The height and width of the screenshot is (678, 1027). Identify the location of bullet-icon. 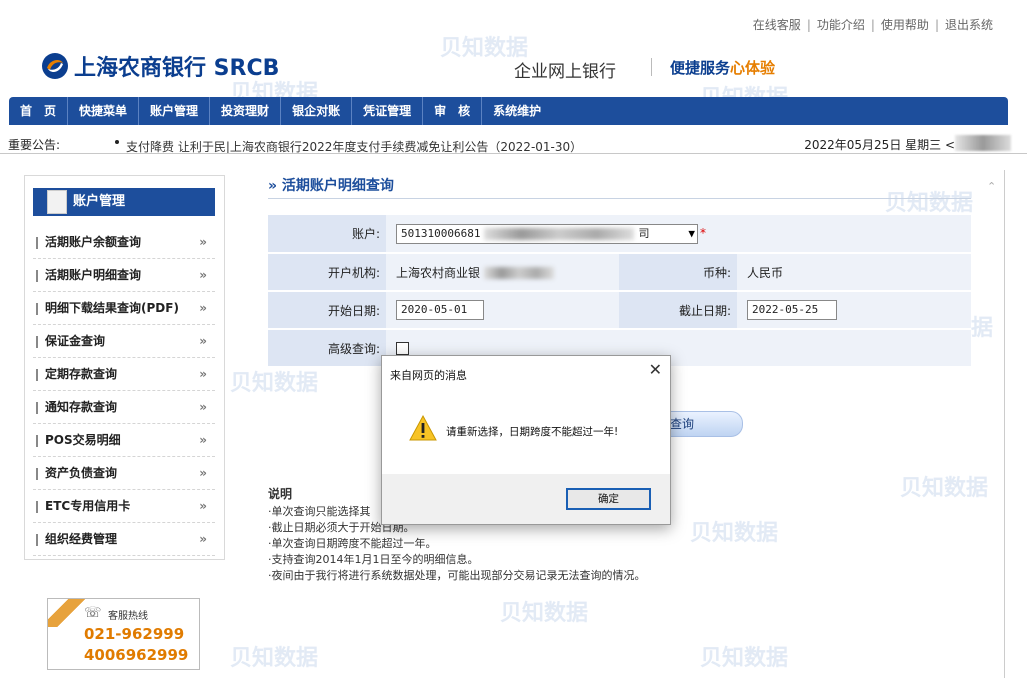
(117, 142).